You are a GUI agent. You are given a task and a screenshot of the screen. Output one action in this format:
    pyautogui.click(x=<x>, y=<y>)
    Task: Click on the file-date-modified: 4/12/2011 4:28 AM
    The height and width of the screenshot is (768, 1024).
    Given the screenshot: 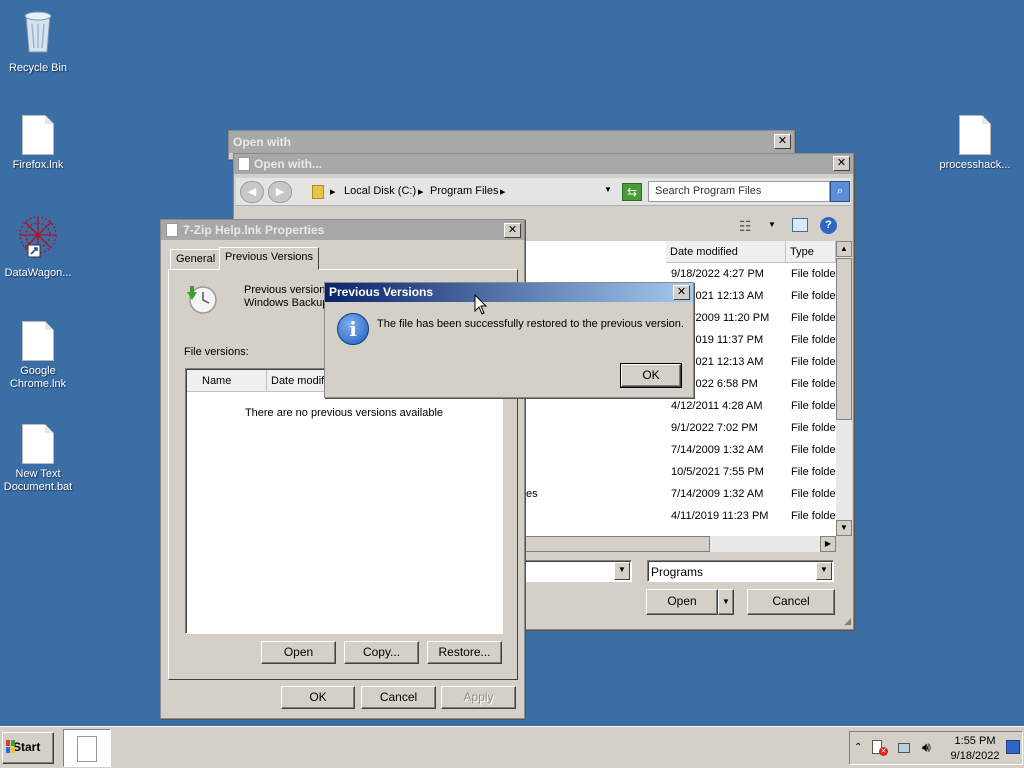 What is the action you would take?
    pyautogui.click(x=717, y=406)
    